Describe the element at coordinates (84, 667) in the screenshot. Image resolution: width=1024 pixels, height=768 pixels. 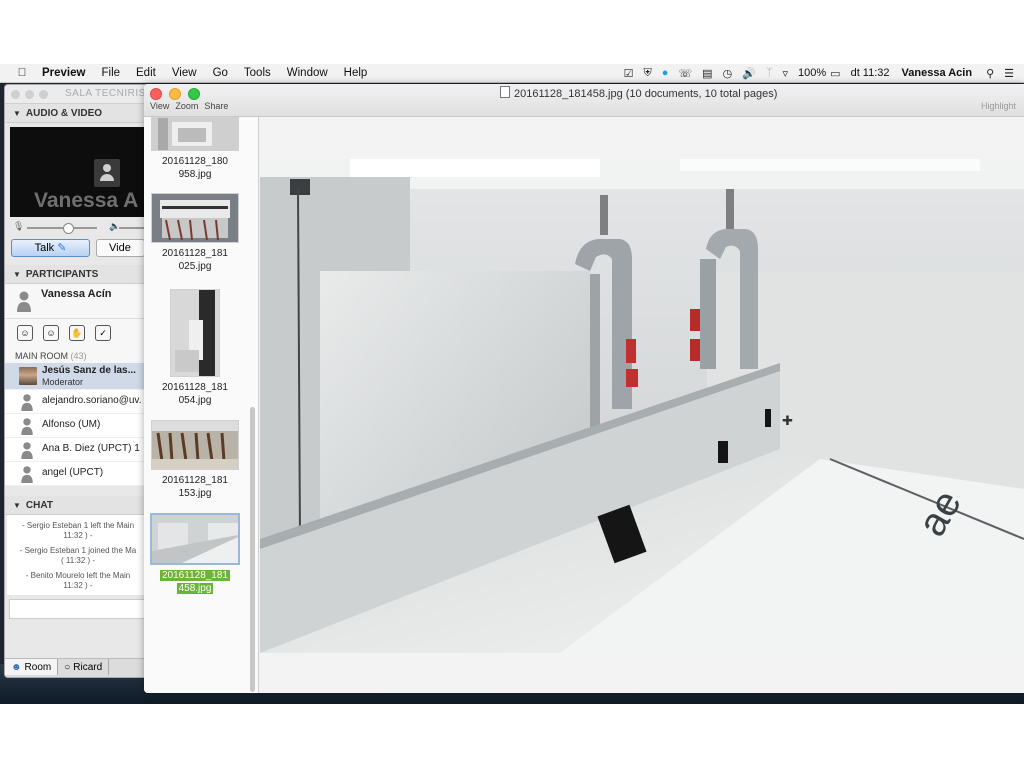
I see `tab-ricard: ○ Ricard` at that location.